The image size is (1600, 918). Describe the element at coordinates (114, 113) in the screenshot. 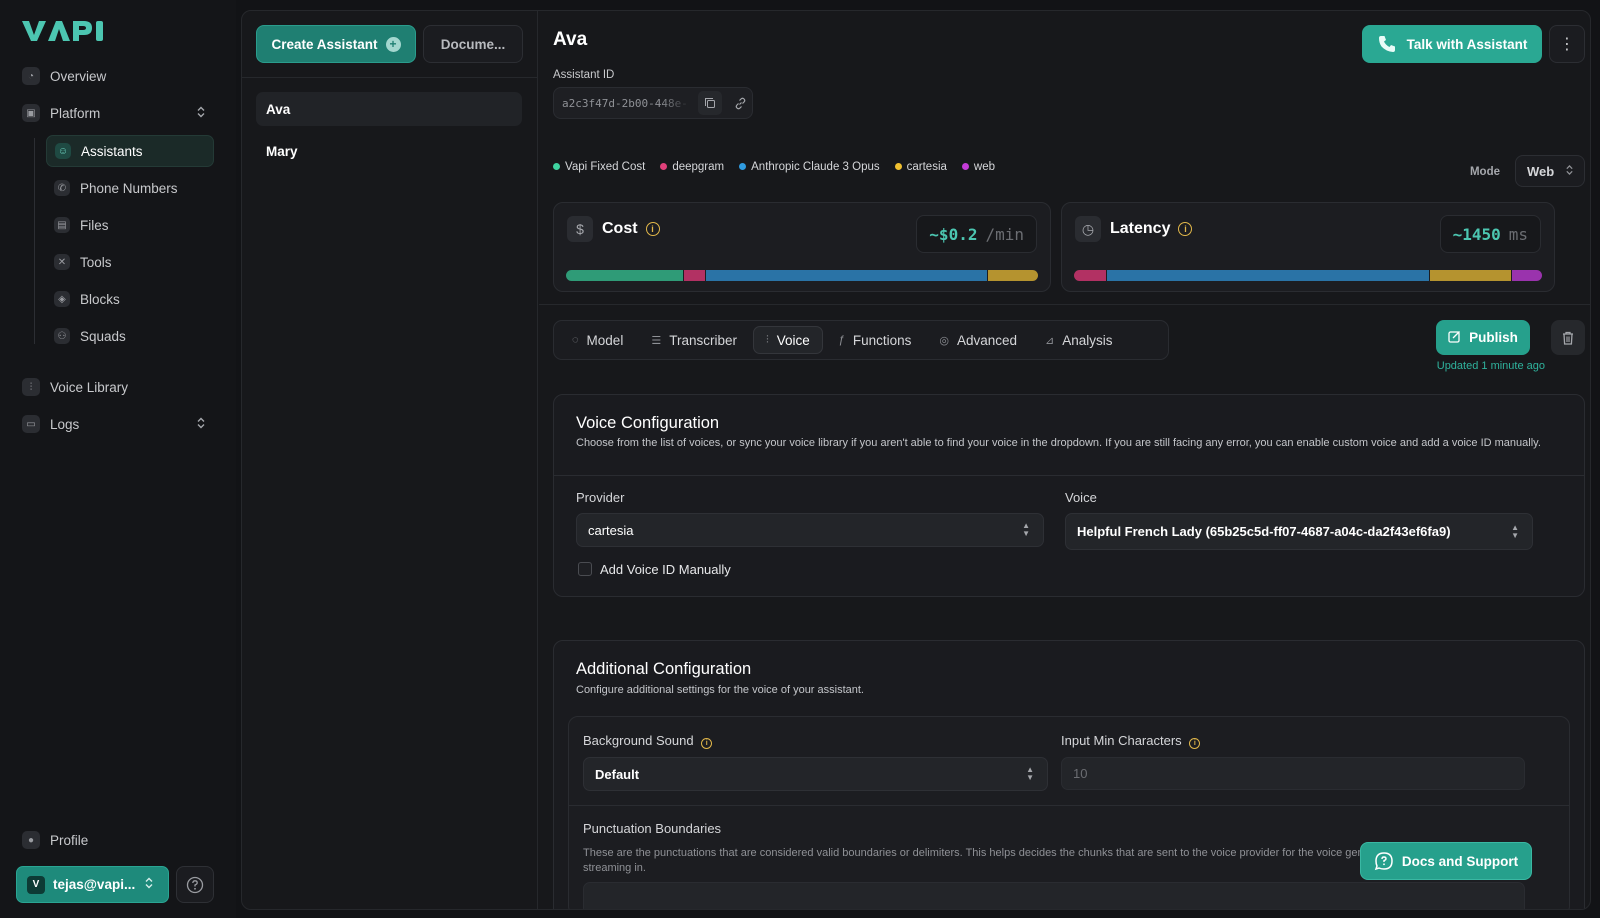

I see `nav-platform: ▣ Platform` at that location.